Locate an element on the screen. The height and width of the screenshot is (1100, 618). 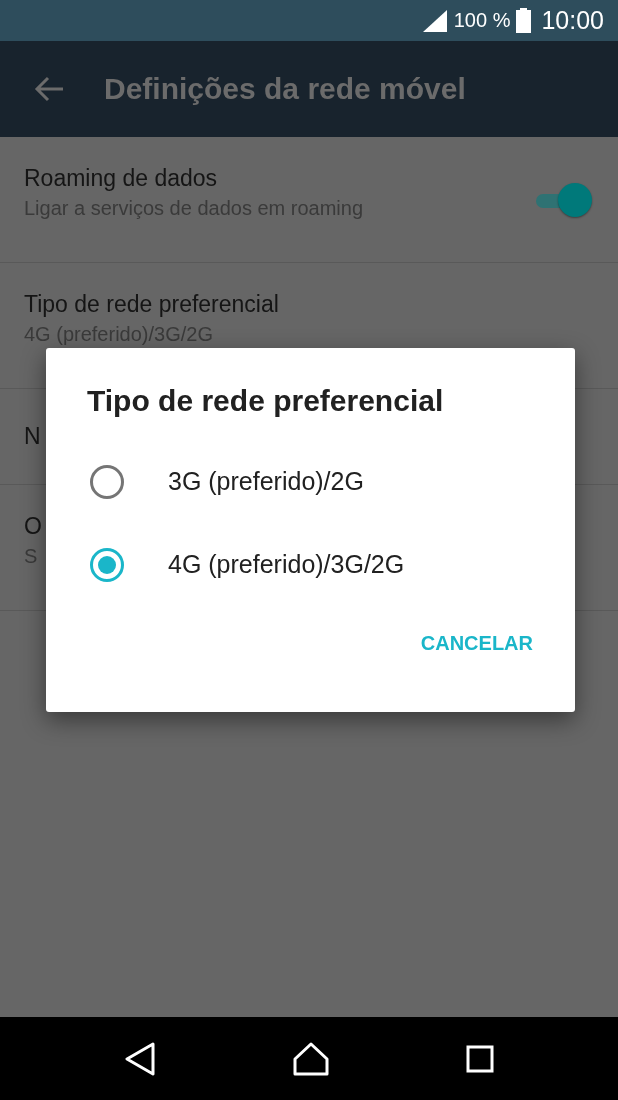
signal-icon is located at coordinates (434, 20).